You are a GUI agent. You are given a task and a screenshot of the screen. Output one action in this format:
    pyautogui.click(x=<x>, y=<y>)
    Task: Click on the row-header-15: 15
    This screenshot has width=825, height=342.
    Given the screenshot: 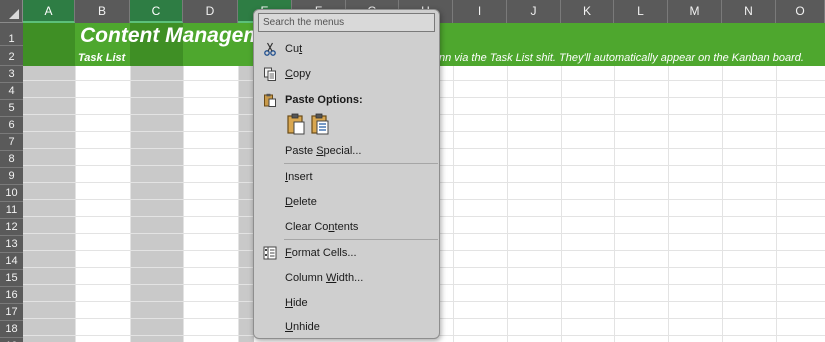 What is the action you would take?
    pyautogui.click(x=11, y=278)
    